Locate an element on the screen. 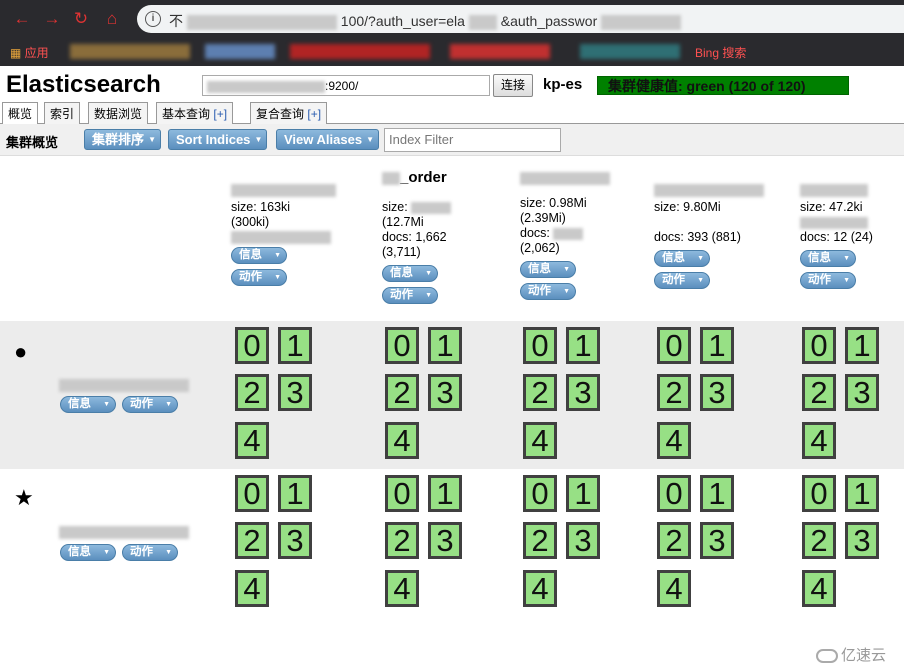  connect-button: 连接 is located at coordinates (513, 85).